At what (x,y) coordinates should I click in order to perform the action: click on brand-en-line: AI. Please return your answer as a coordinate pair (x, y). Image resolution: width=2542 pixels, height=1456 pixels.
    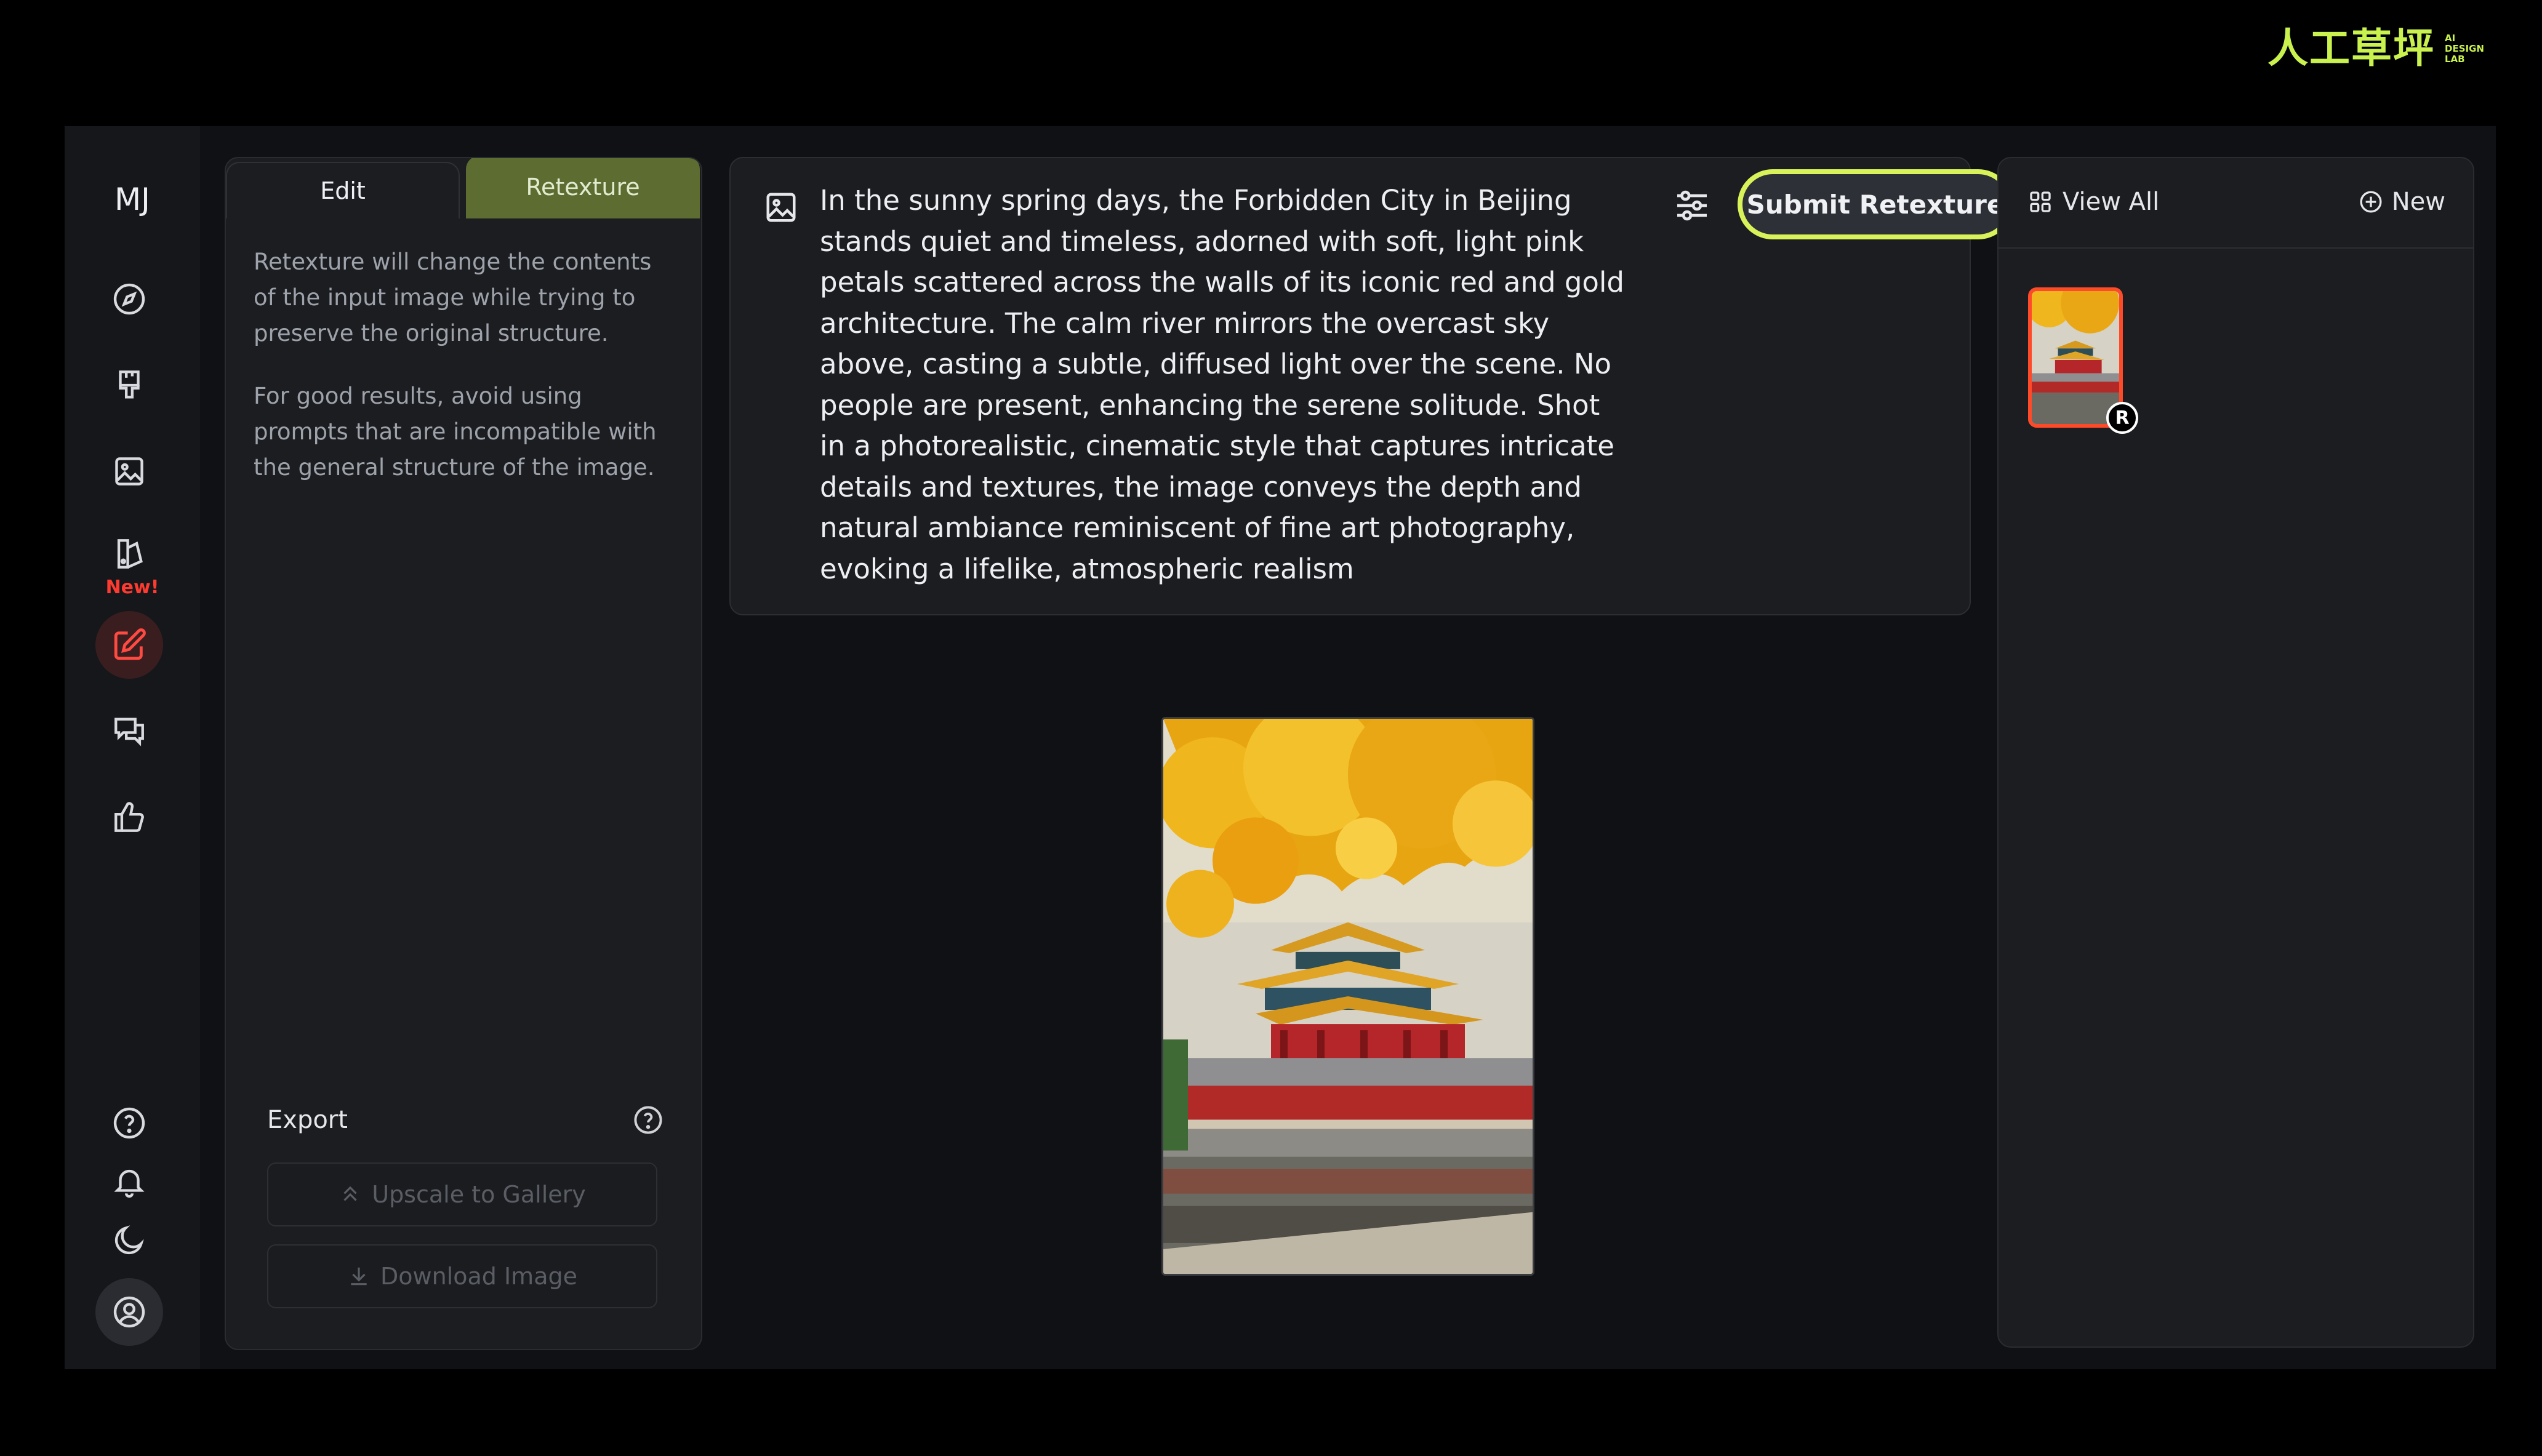
    Looking at the image, I should click on (2451, 38).